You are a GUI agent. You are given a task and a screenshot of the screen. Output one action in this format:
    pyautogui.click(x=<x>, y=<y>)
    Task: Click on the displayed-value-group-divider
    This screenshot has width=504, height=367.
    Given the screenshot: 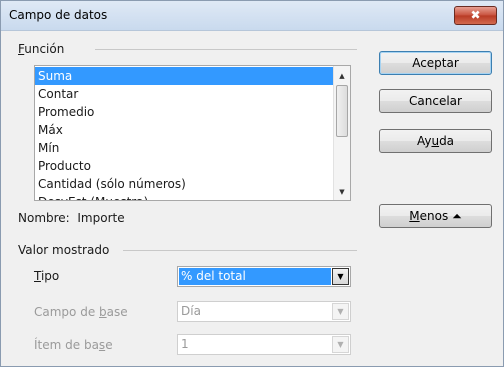 What is the action you would take?
    pyautogui.click(x=240, y=250)
    